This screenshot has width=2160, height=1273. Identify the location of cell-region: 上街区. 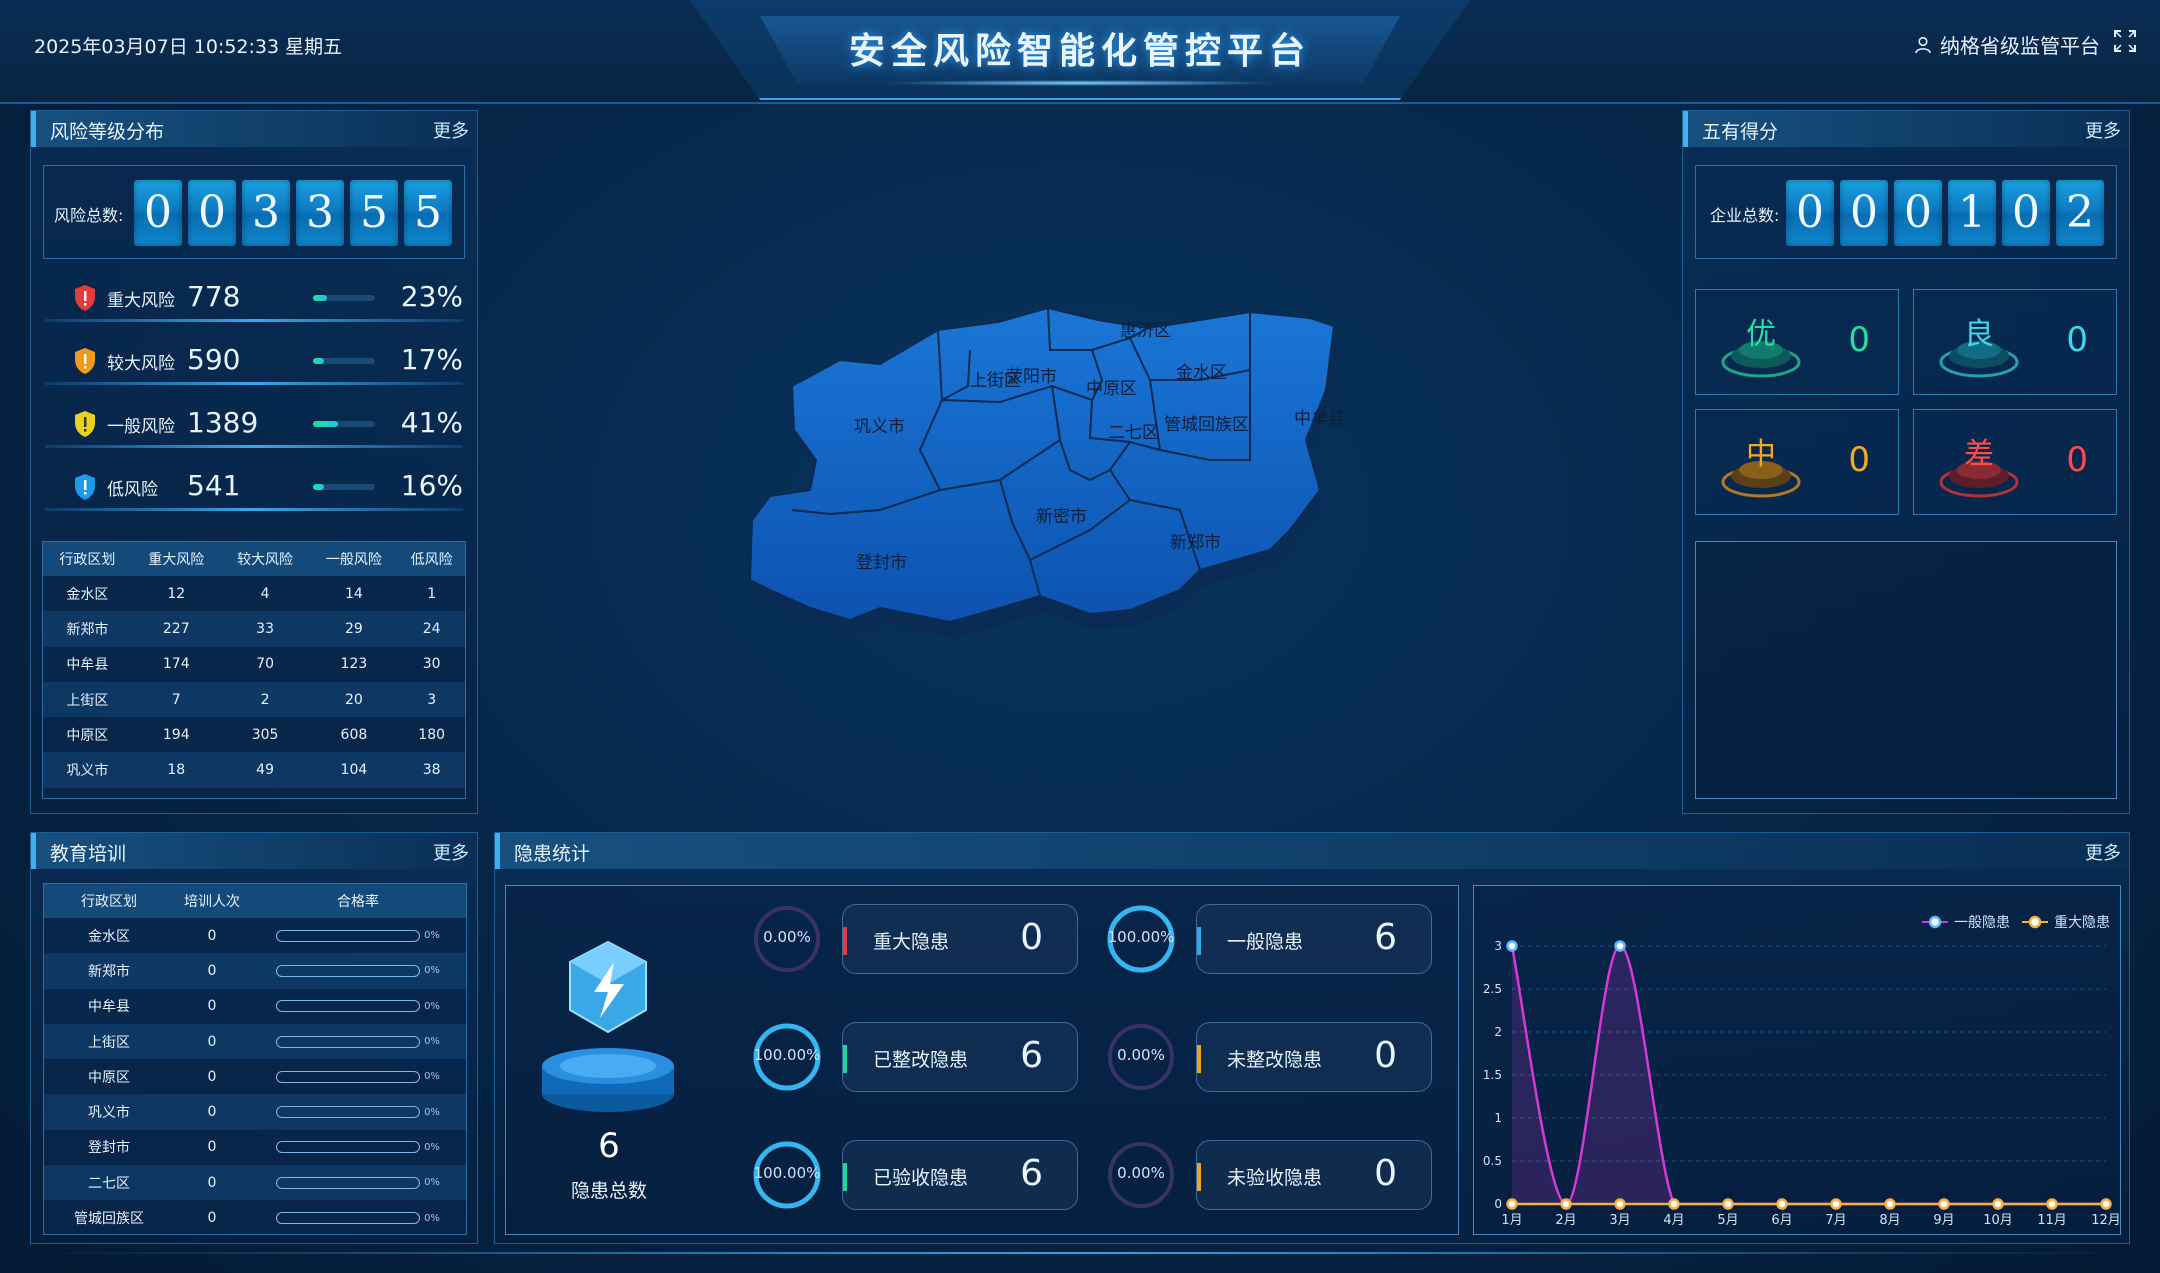
(109, 1041).